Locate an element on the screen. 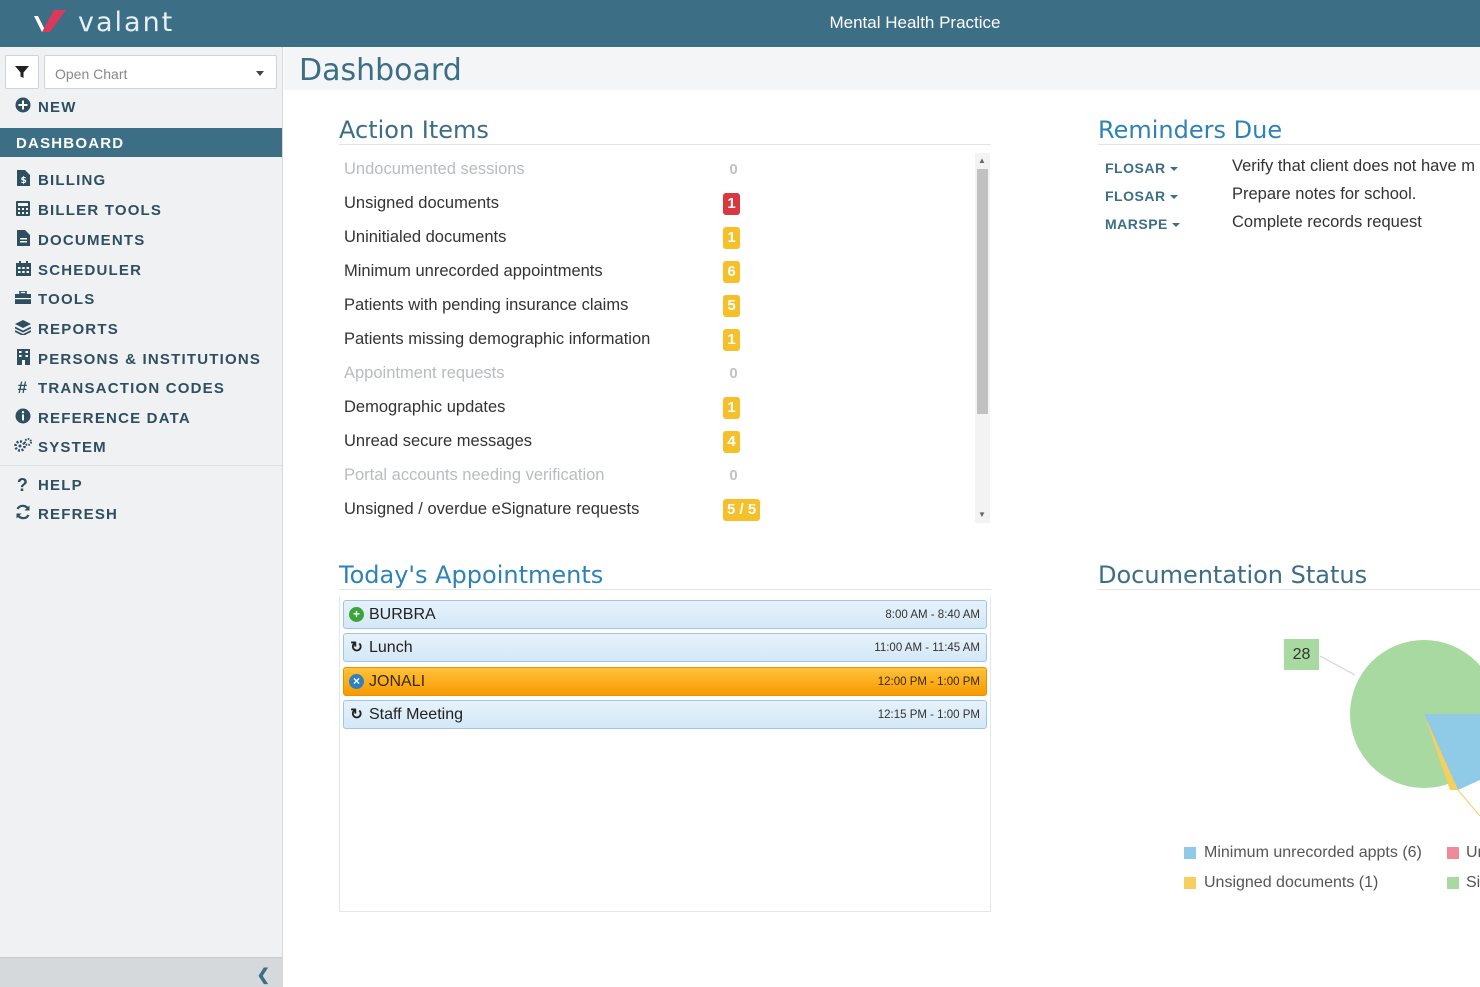  cancel-circle-icon: × is located at coordinates (356, 681).